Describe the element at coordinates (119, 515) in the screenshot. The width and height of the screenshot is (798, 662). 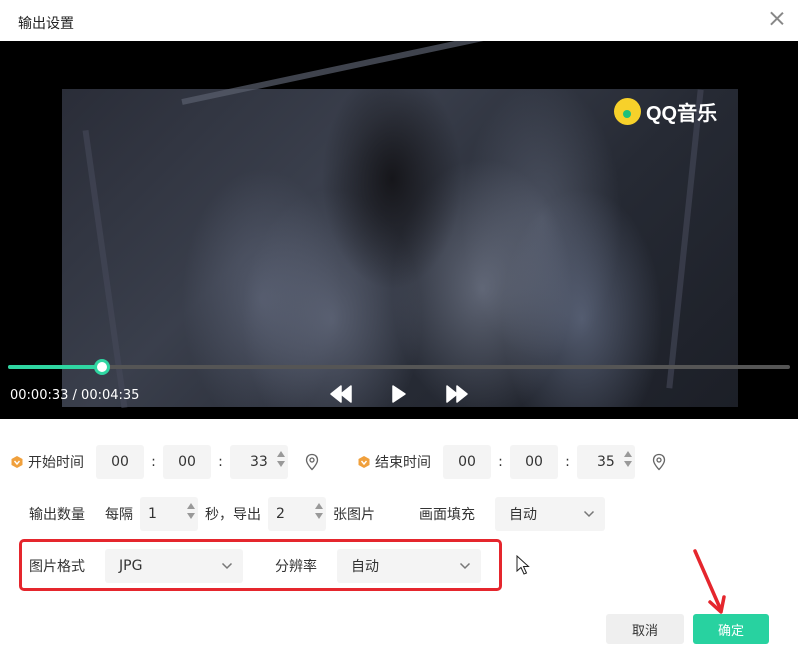
I see `every-label: 每隔` at that location.